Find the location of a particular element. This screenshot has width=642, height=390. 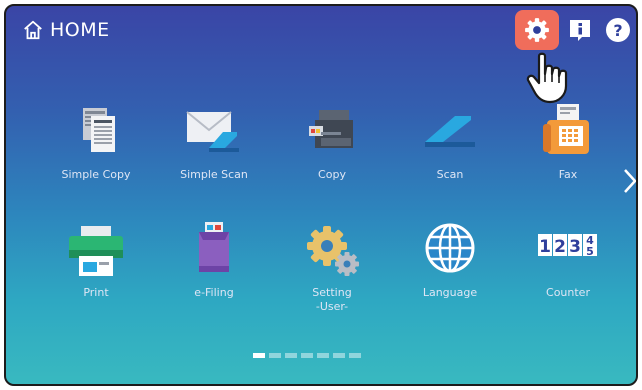

scan-icon is located at coordinates (450, 131).